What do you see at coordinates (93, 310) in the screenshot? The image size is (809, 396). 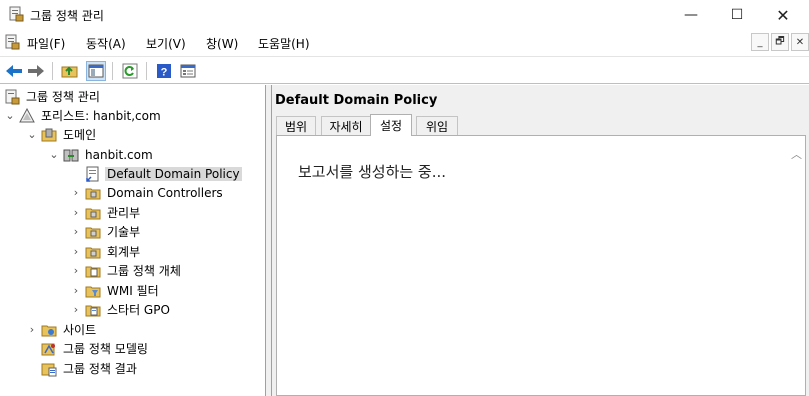 I see `starter-gpo-folder-icon` at bounding box center [93, 310].